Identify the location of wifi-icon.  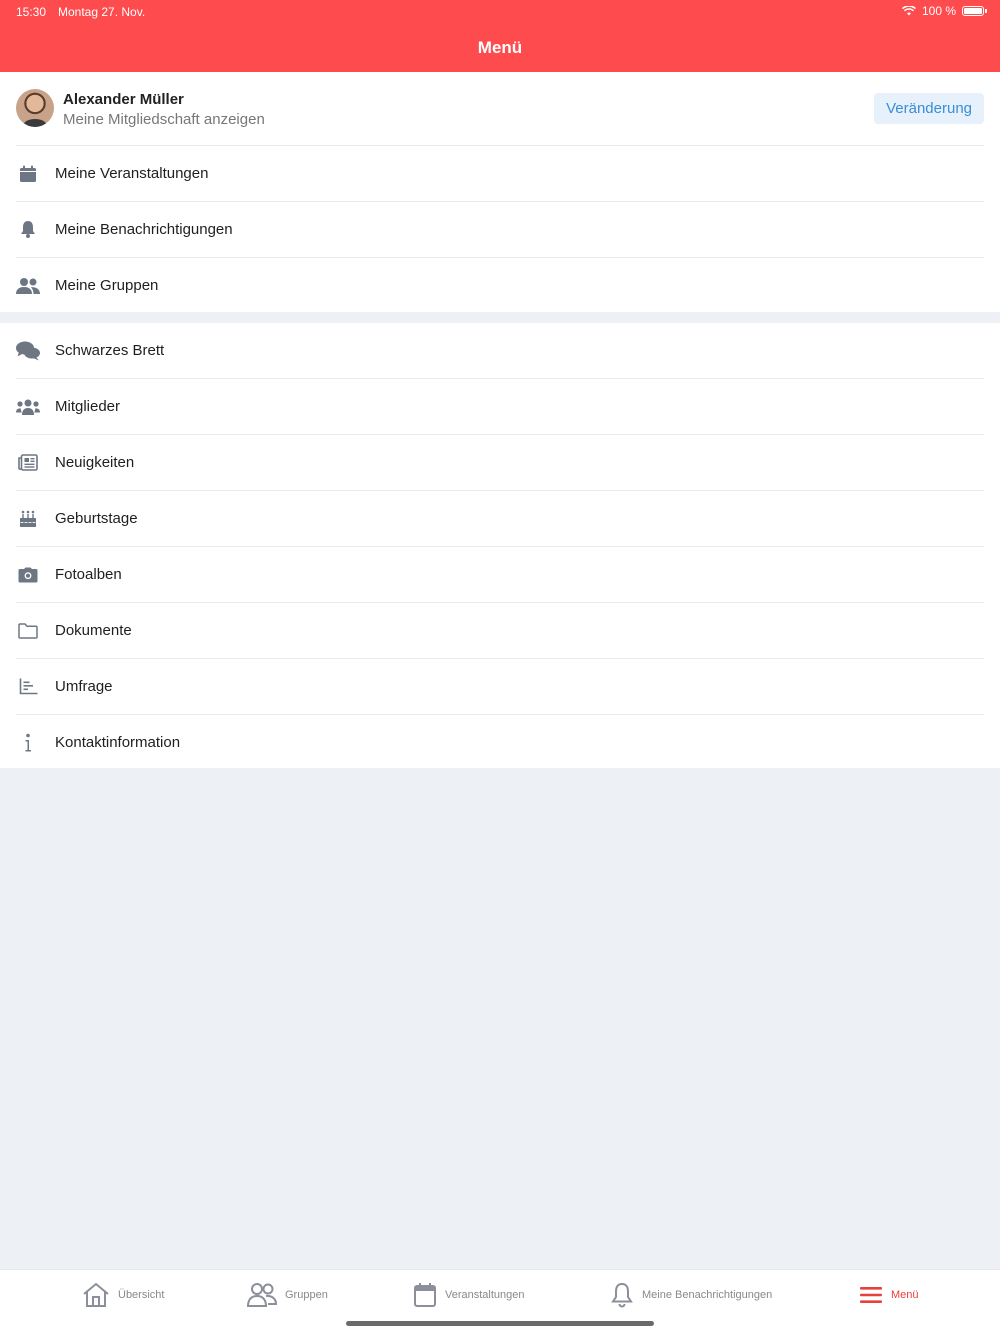
(908, 11).